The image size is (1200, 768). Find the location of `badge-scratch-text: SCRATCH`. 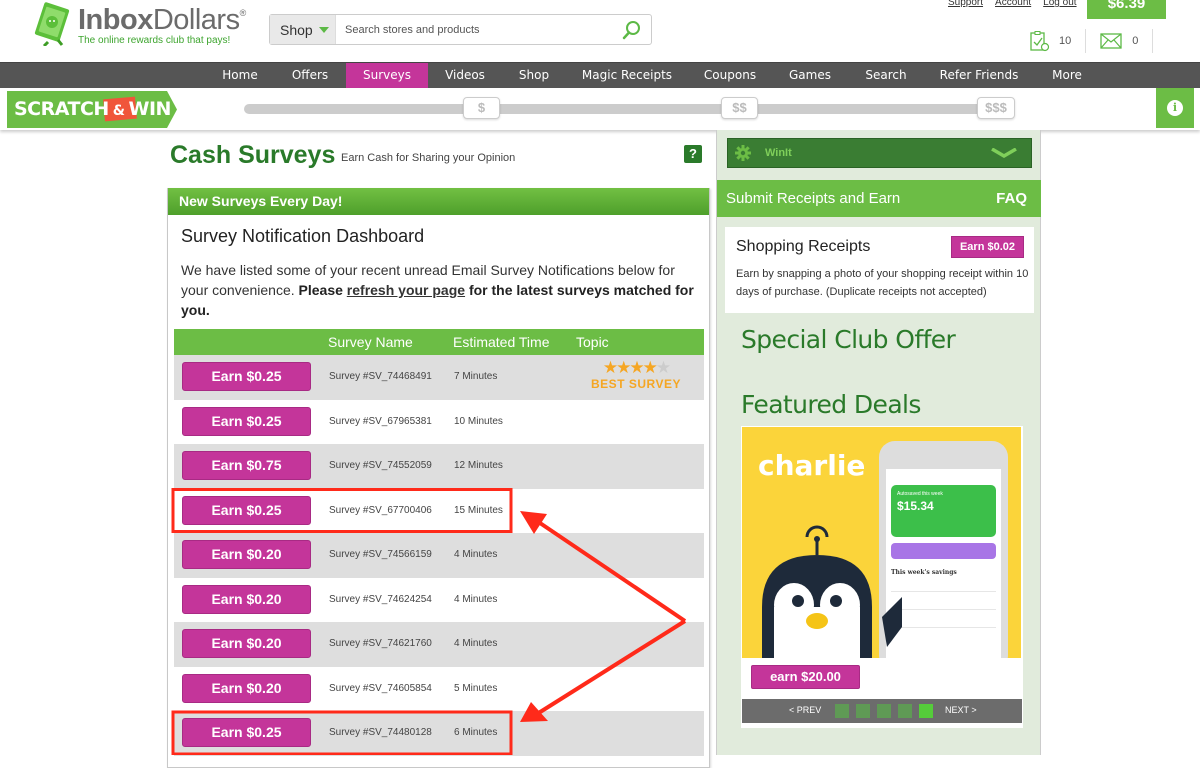

badge-scratch-text: SCRATCH is located at coordinates (61, 109).